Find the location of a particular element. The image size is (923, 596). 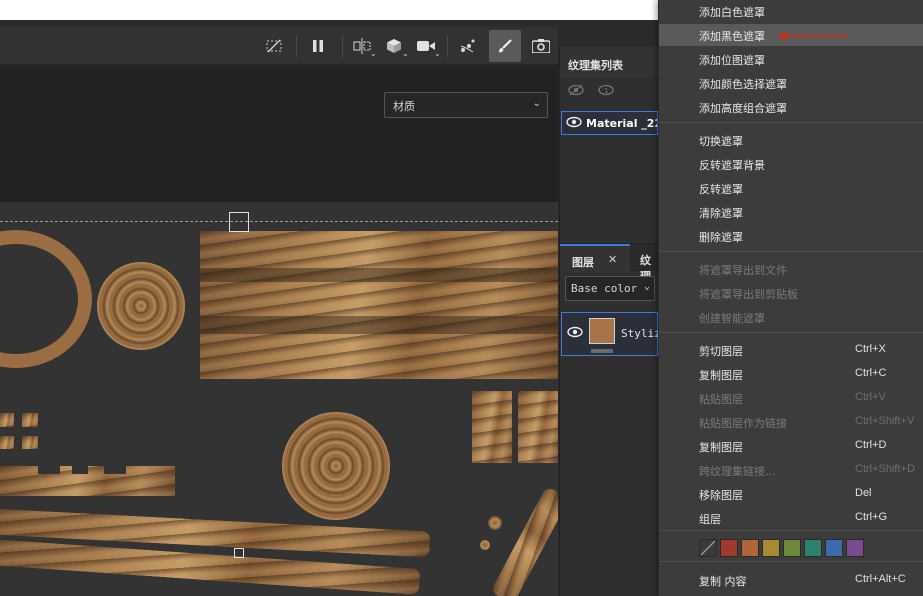

no-color-swatch is located at coordinates (708, 548).